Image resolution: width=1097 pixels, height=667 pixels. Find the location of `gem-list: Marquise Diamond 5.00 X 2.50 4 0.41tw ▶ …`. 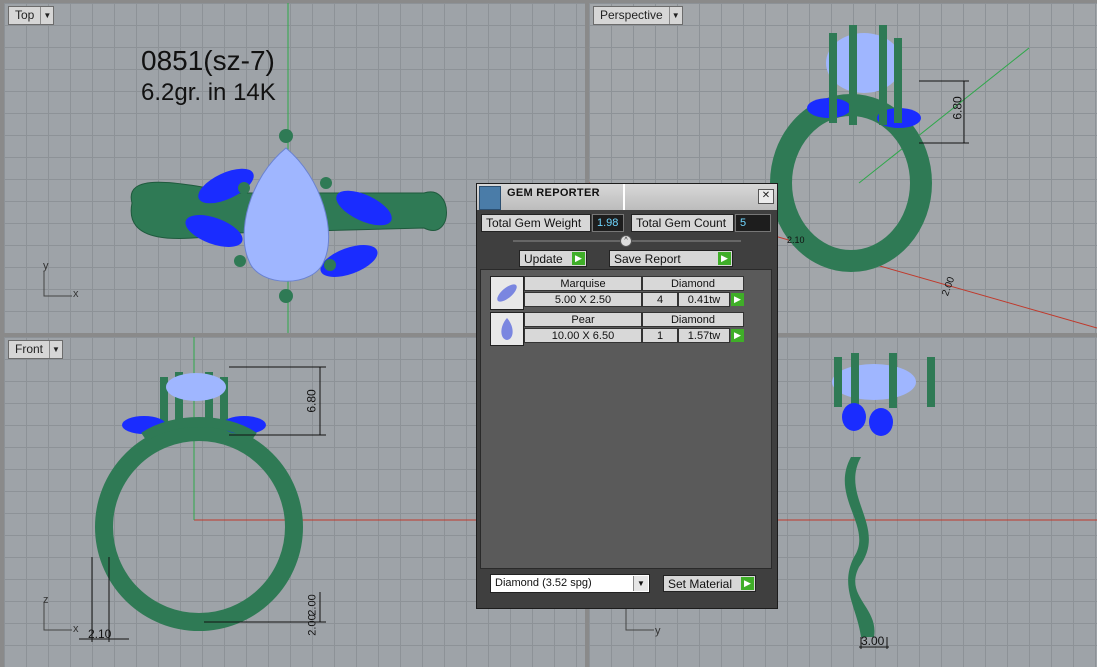

gem-list: Marquise Diamond 5.00 X 2.50 4 0.41tw ▶ … is located at coordinates (626, 419).